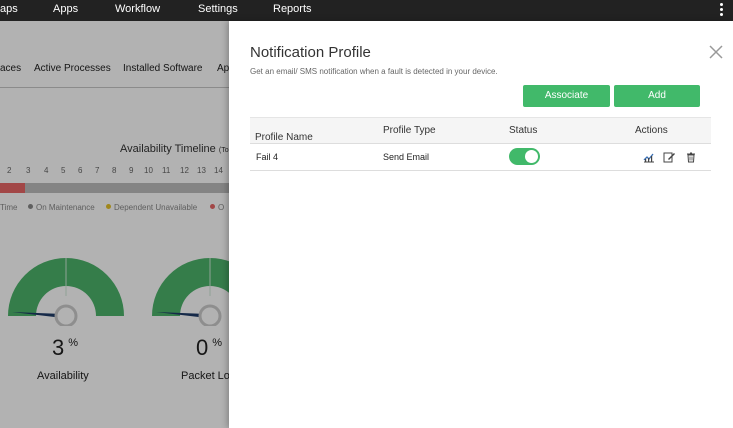  What do you see at coordinates (649, 157) in the screenshot?
I see `report-chart-icon` at bounding box center [649, 157].